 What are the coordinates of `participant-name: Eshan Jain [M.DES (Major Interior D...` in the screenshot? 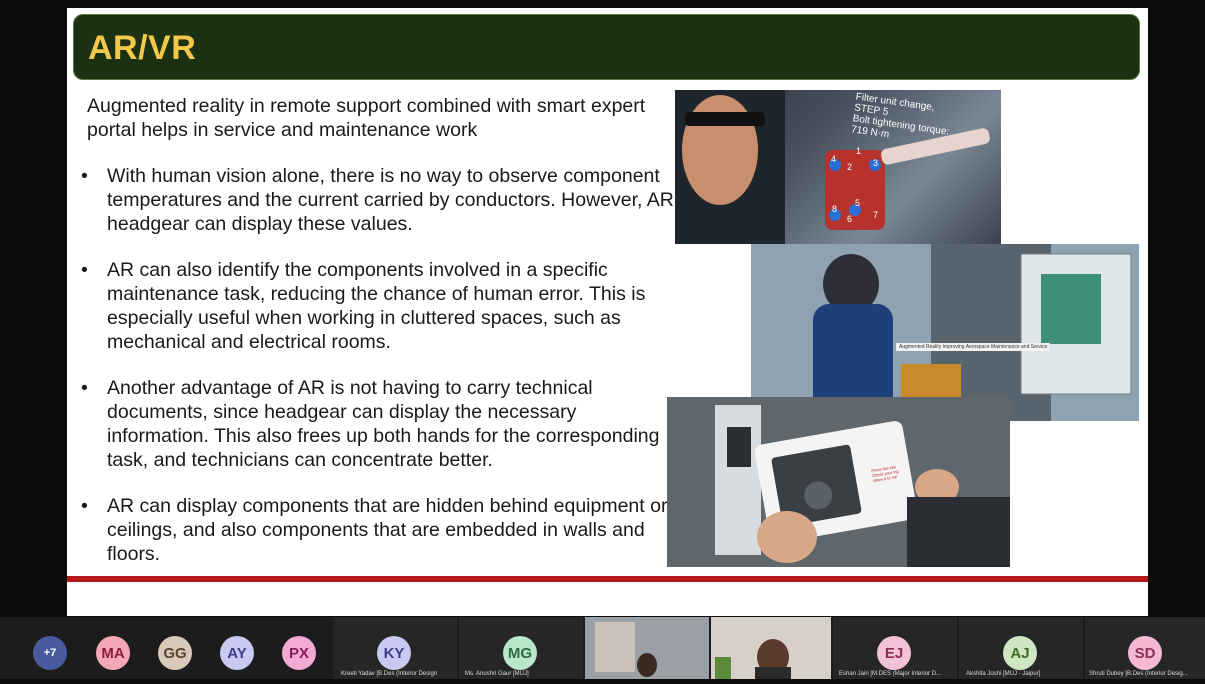 It's located at (890, 674).